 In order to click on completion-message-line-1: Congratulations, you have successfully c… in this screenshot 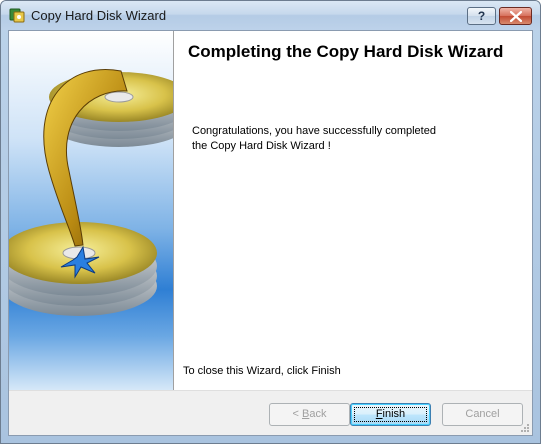, I will do `click(314, 131)`.